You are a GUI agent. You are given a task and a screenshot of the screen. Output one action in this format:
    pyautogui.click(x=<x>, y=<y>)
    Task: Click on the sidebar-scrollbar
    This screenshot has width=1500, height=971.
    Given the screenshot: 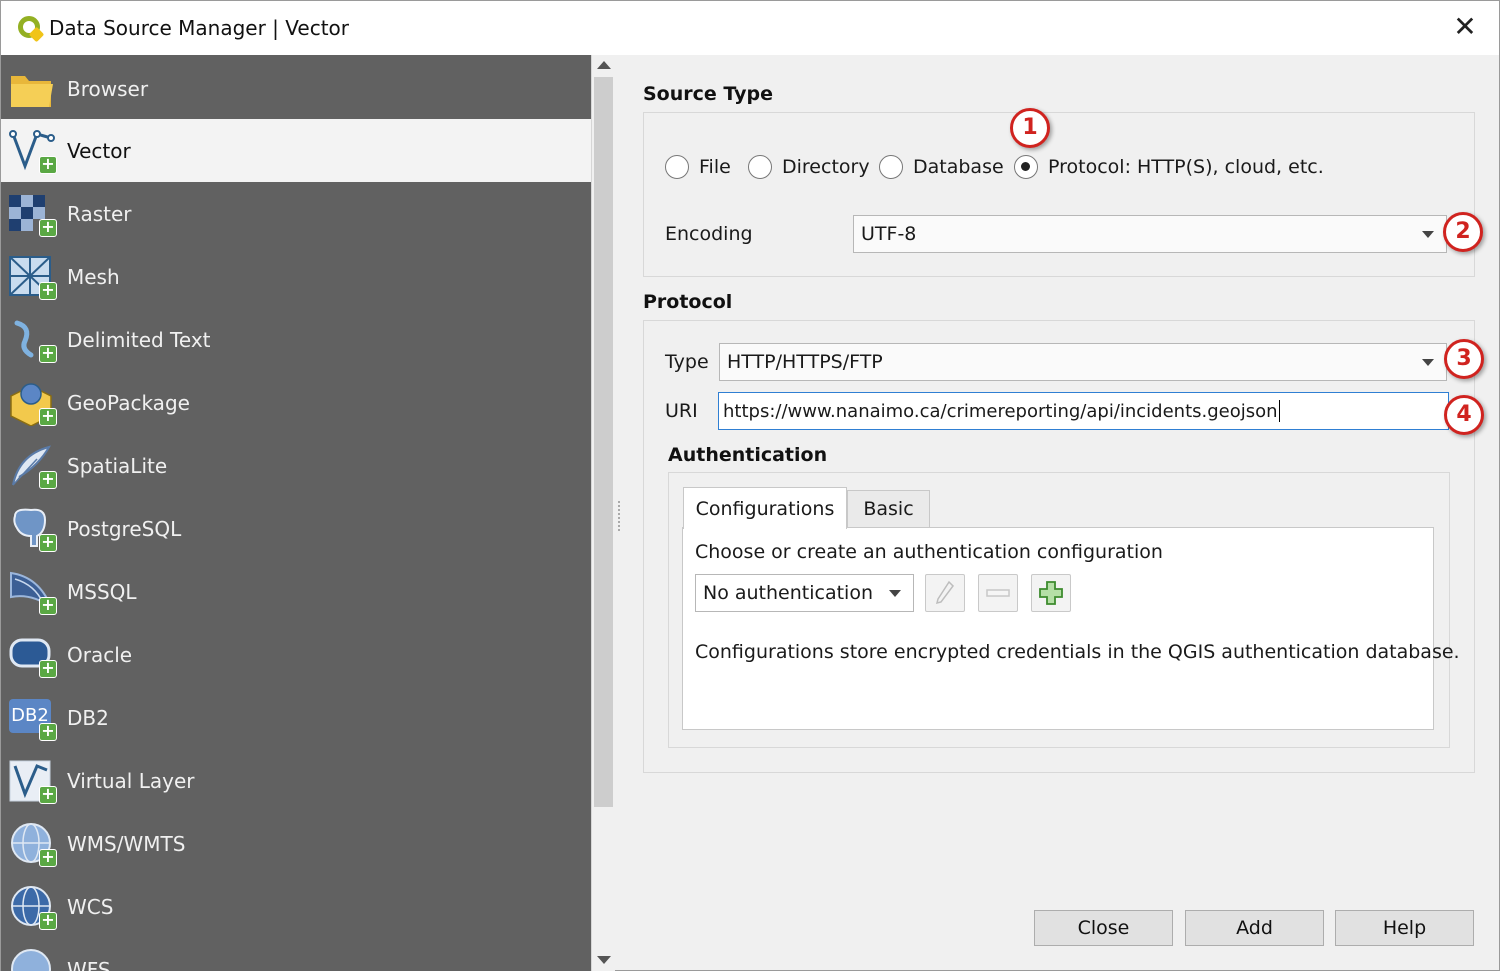 What is the action you would take?
    pyautogui.click(x=603, y=513)
    